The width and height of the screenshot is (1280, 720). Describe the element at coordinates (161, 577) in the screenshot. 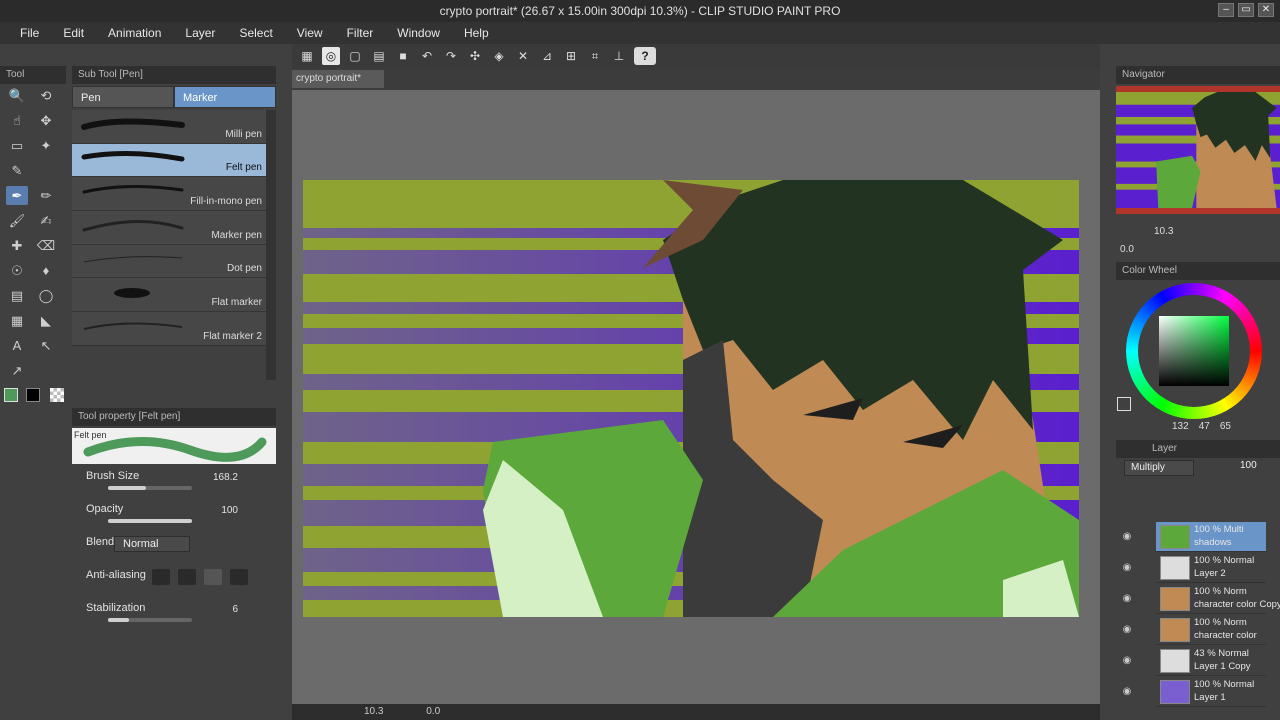

I see `anti-aliasing-none` at that location.